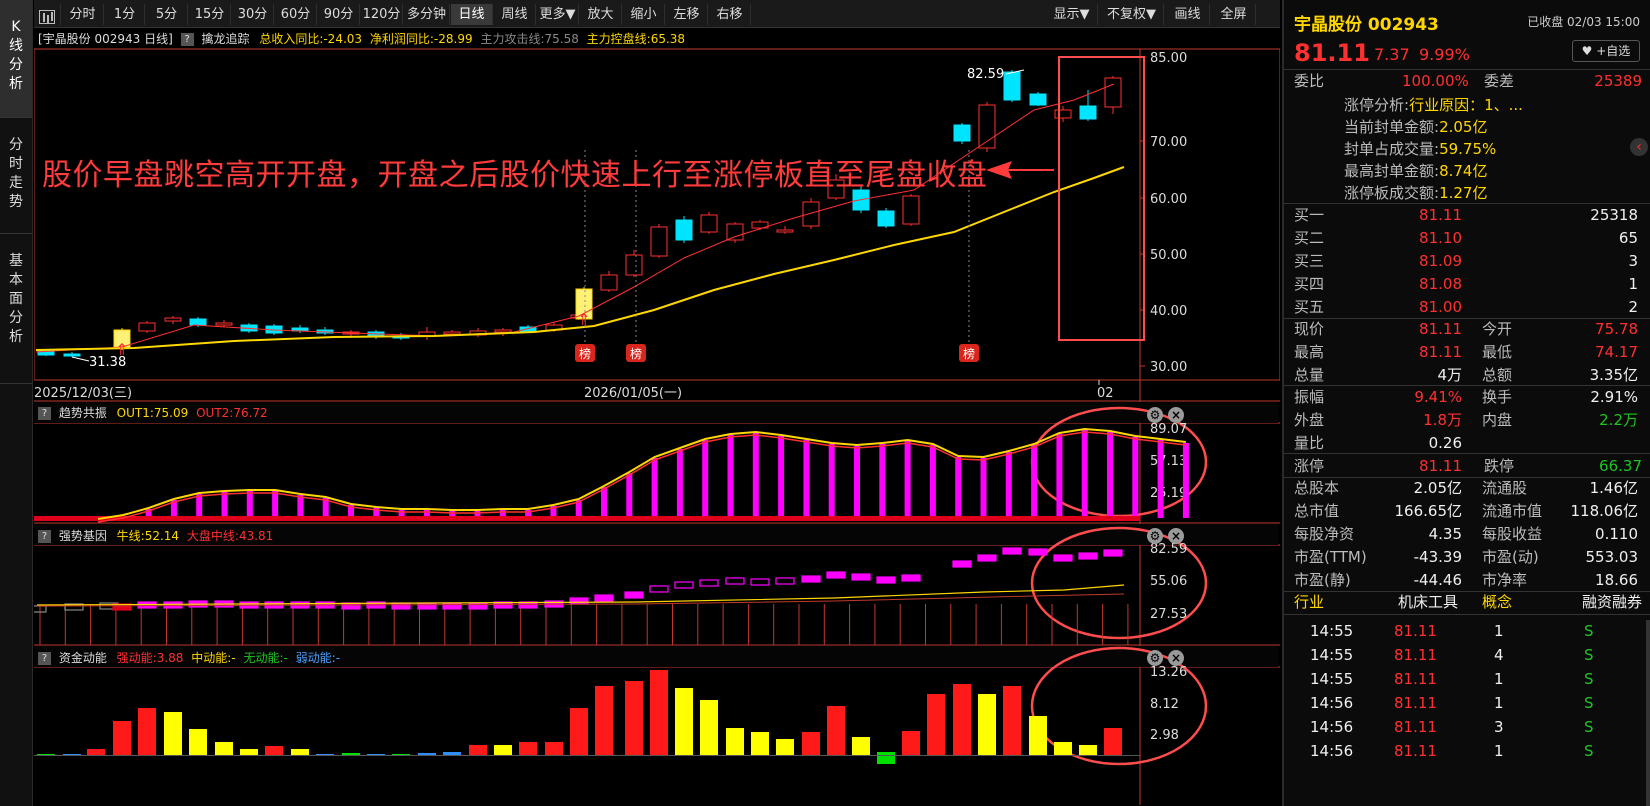  What do you see at coordinates (1467, 443) in the screenshot?
I see `stat-row: 量比 0.26` at bounding box center [1467, 443].